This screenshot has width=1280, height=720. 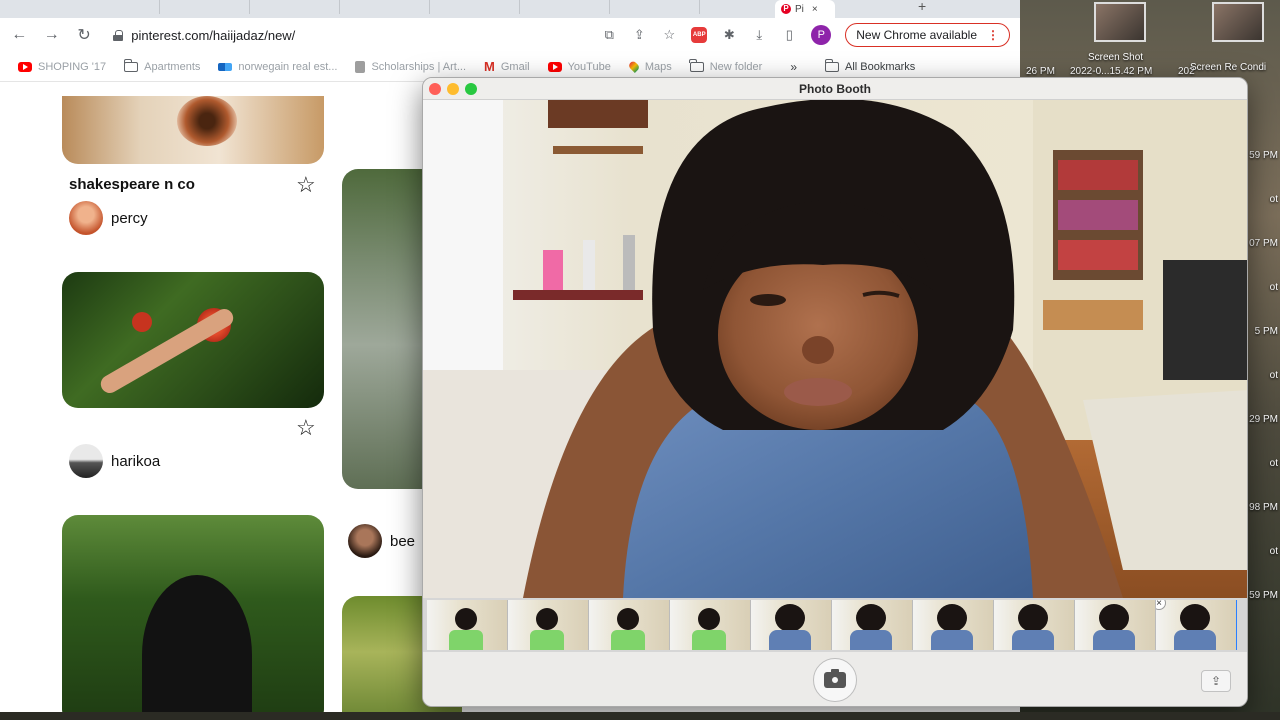 I want to click on tab-label: Pi, so click(x=799, y=9).